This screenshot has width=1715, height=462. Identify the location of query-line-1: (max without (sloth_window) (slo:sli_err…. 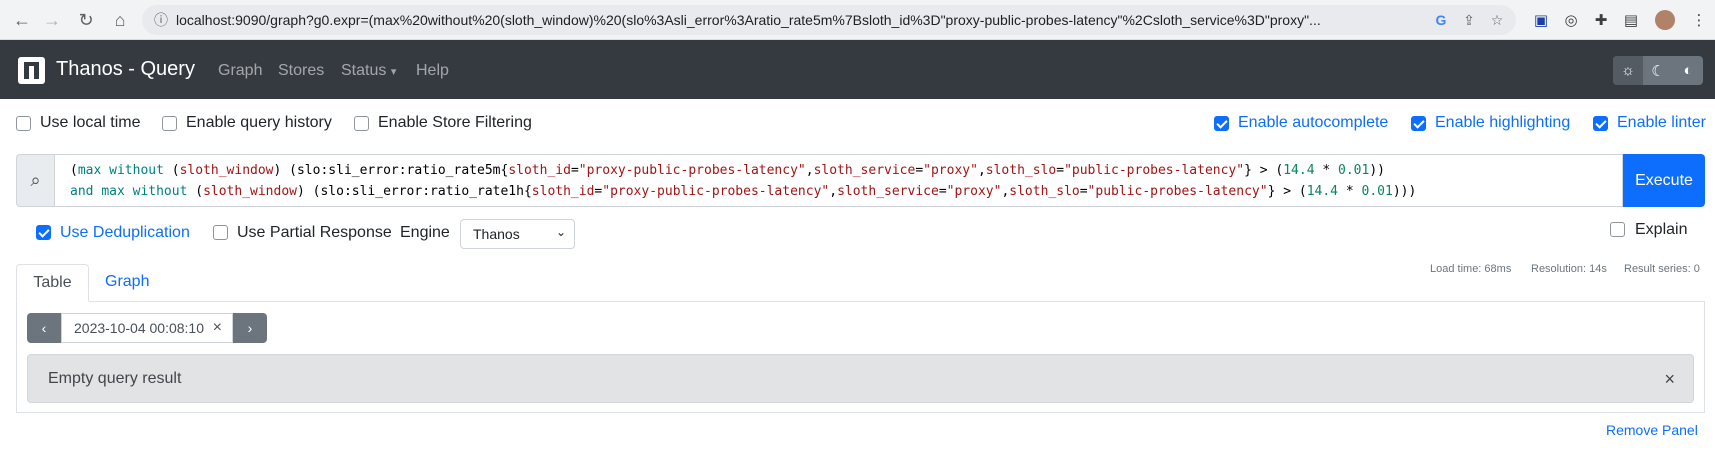
(727, 170).